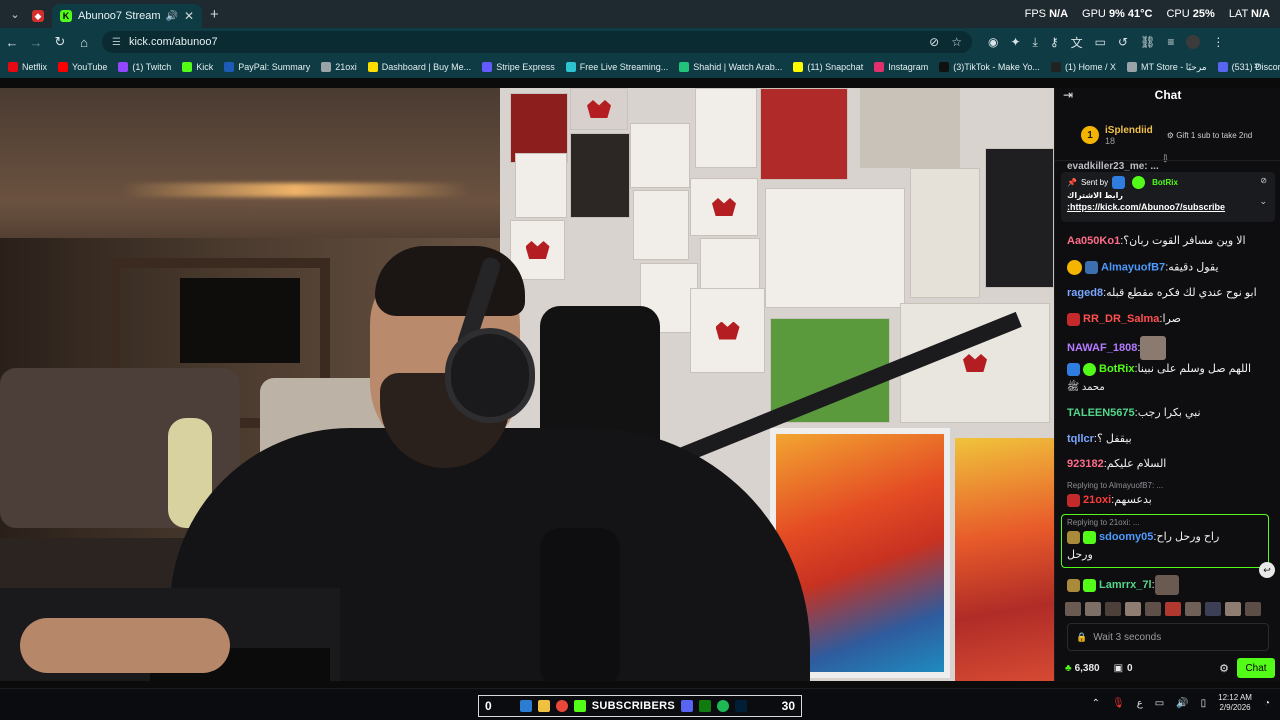 The image size is (1280, 720). I want to click on discord-icon, so click(687, 706).